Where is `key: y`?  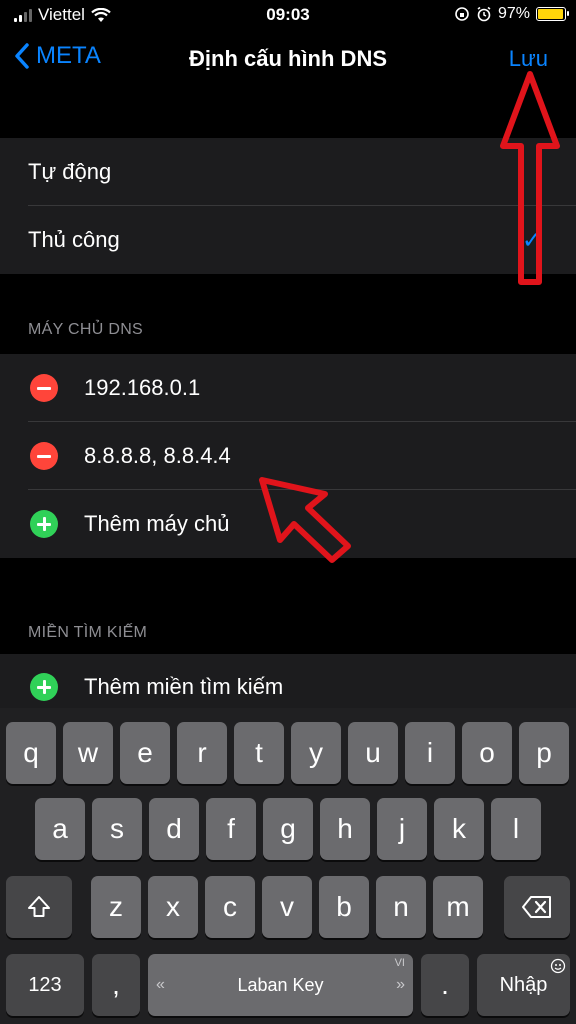 key: y is located at coordinates (316, 753).